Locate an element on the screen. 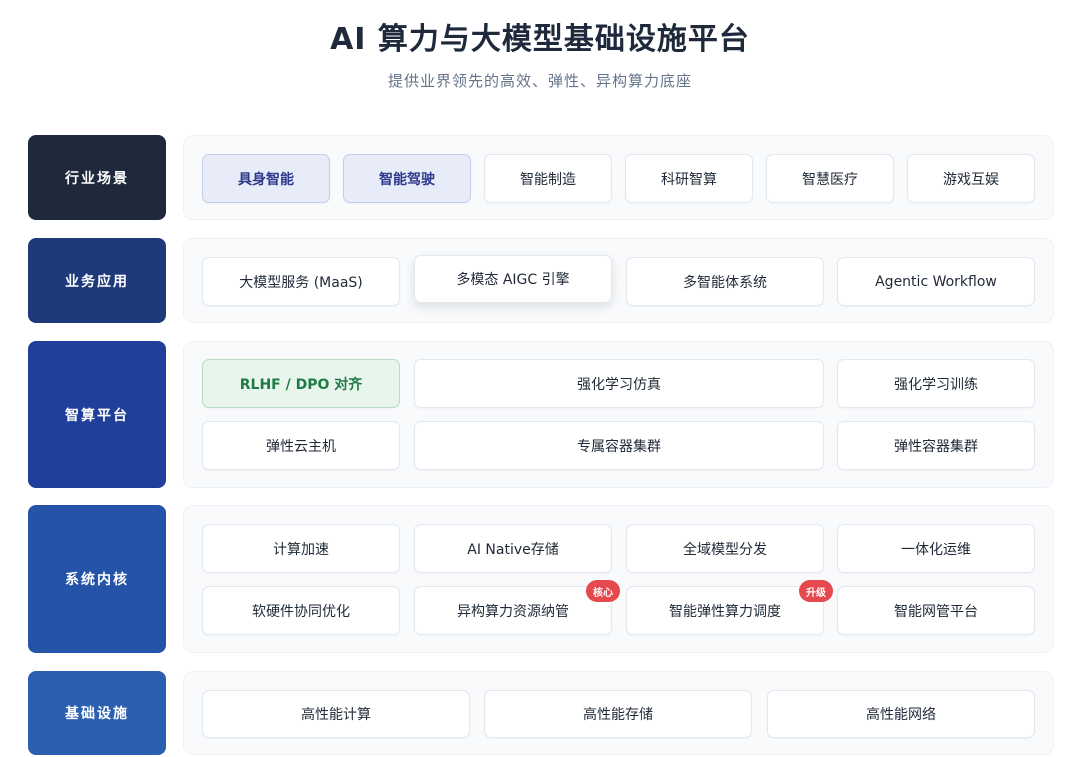 The width and height of the screenshot is (1080, 757). platform-item-elastic-container-cluster: 弹性容器集群 is located at coordinates (936, 445).